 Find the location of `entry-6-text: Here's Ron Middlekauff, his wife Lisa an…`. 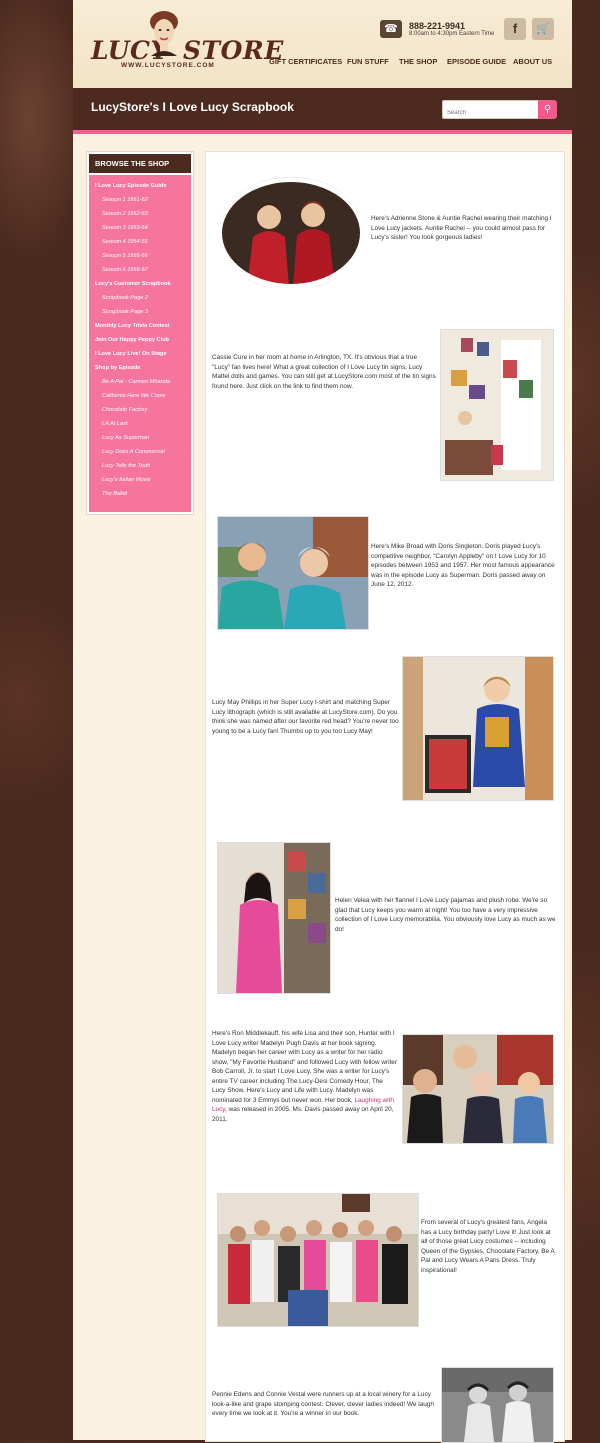

entry-6-text: Here's Ron Middlekauff, his wife Lisa an… is located at coordinates (305, 1076).